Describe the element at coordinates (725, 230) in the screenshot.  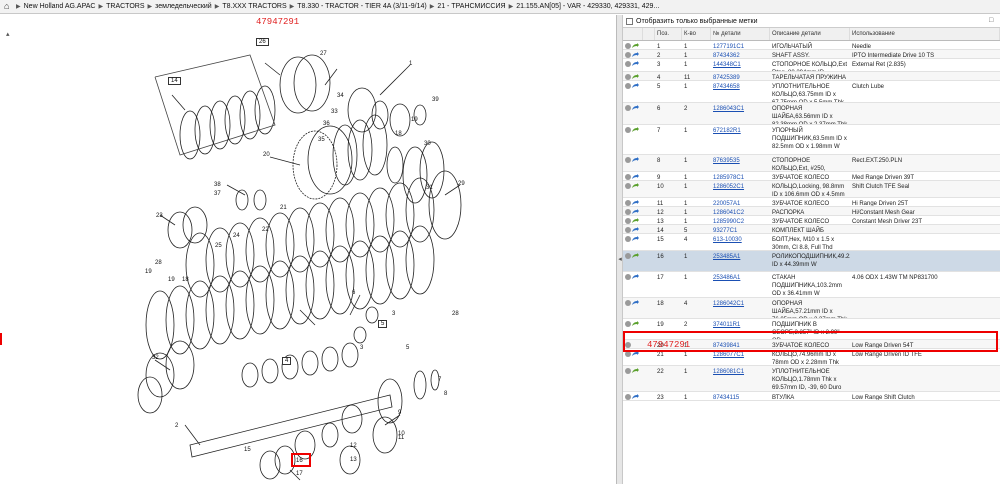
I see `part-number-link: 93277C1` at that location.